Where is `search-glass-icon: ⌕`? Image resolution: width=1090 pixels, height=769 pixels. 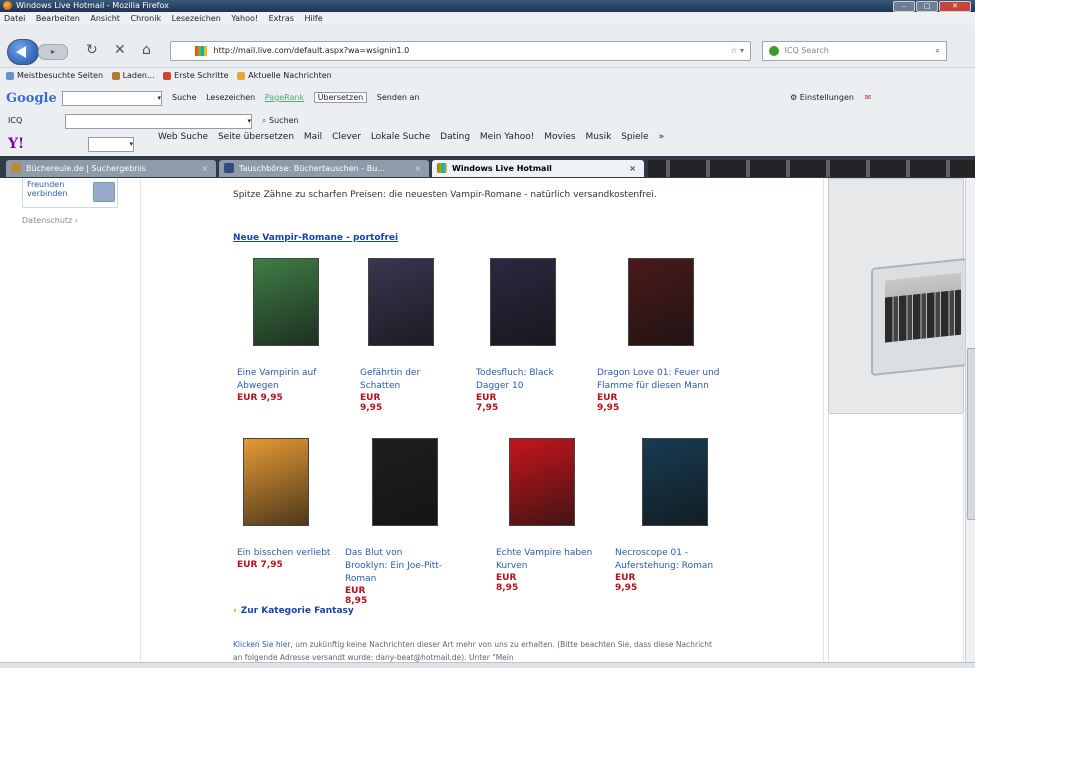
search-glass-icon: ⌕ is located at coordinates (938, 51).